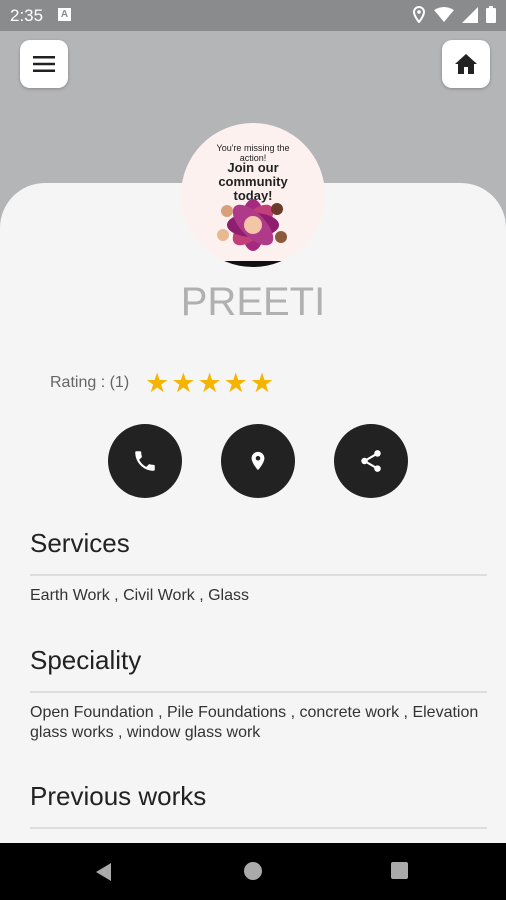 The height and width of the screenshot is (900, 506). I want to click on battery-icon, so click(491, 14).